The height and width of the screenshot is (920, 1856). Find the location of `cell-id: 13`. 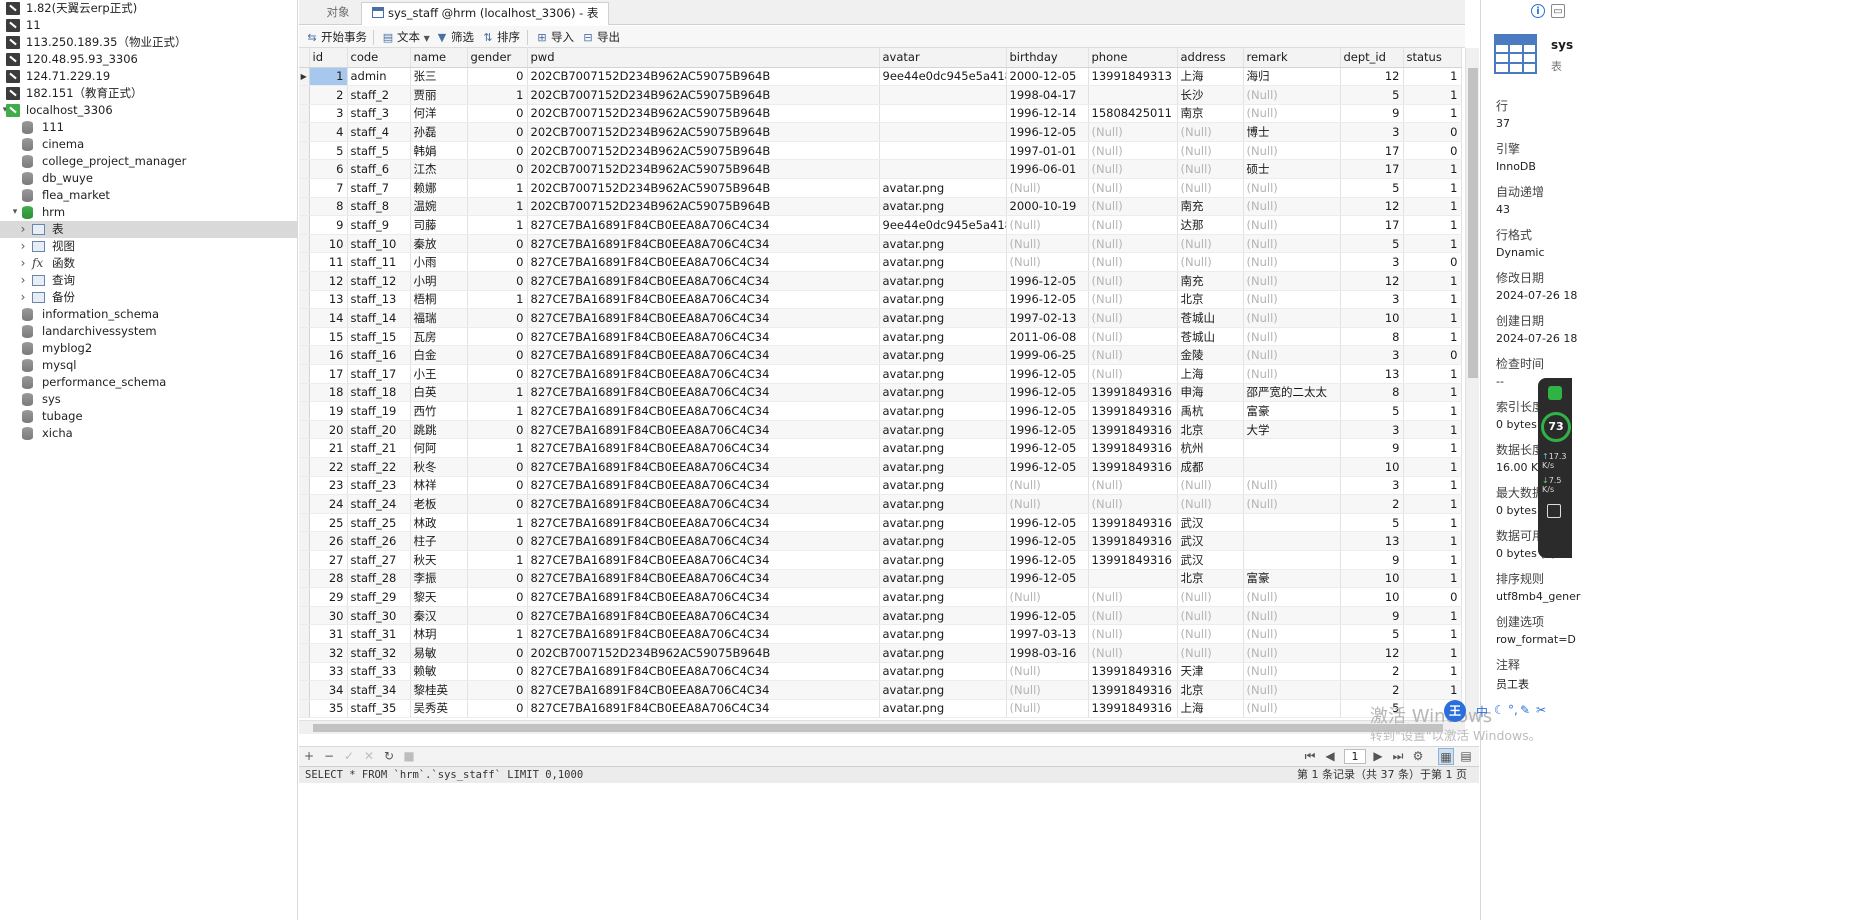

cell-id: 13 is located at coordinates (328, 300).